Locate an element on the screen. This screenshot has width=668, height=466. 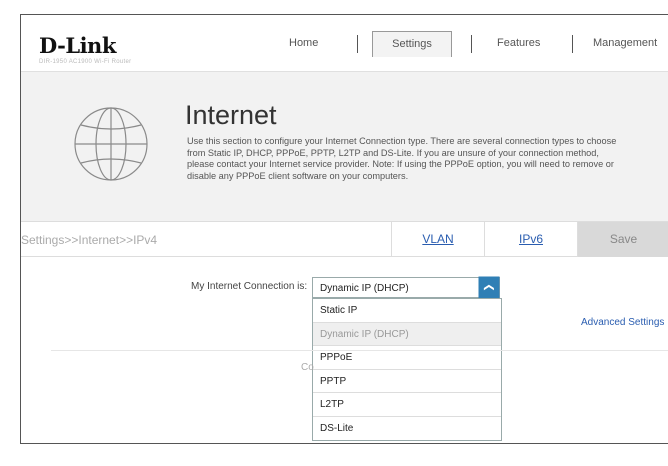
select-value: Dynamic IP (DHCP) is located at coordinates (364, 288).